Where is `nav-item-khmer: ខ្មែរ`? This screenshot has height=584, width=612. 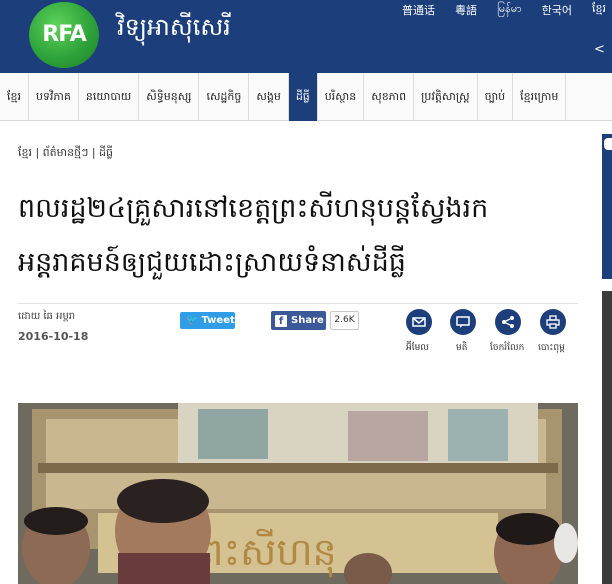
nav-item-khmer: ខ្មែរ is located at coordinates (14, 97).